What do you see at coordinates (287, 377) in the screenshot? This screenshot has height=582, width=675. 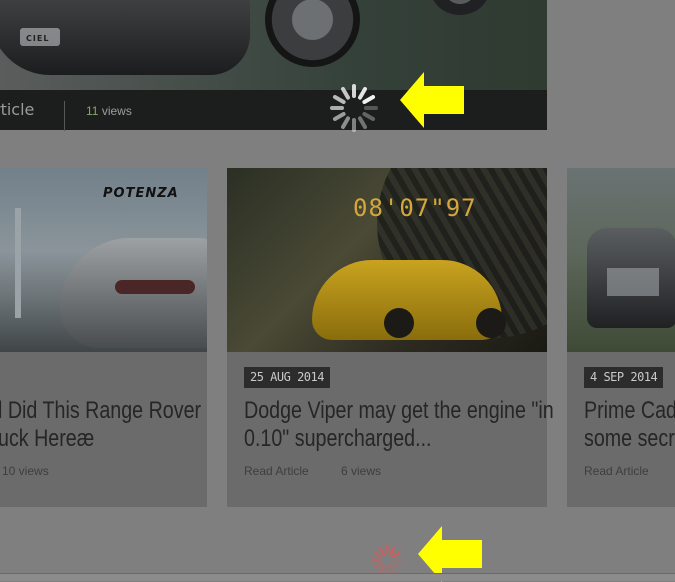 I see `date-badge: 25 AUG 2014` at bounding box center [287, 377].